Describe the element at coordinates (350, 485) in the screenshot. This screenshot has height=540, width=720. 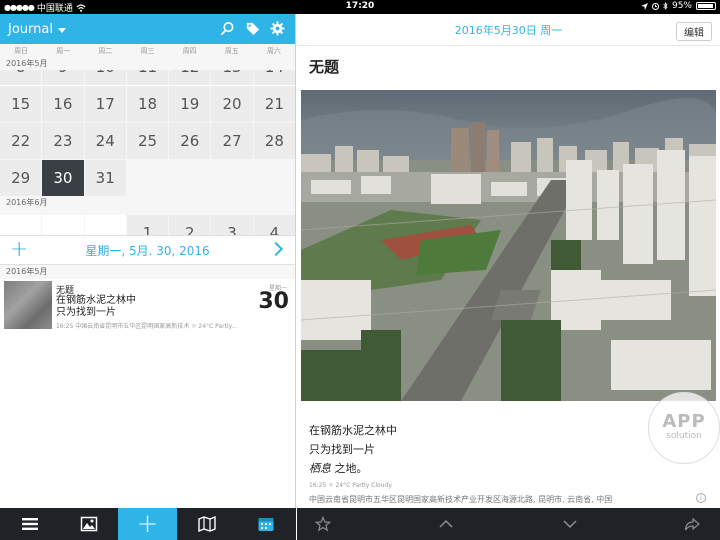
I see `entry-time-weather: 16:25 ☼ 24°C Partly Cloudy` at that location.